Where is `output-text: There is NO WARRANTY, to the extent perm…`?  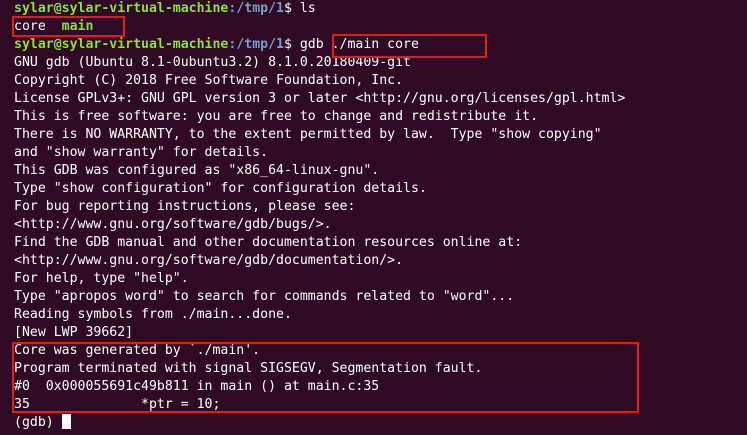
output-text: There is NO WARRANTY, to the extent perm… is located at coordinates (308, 134).